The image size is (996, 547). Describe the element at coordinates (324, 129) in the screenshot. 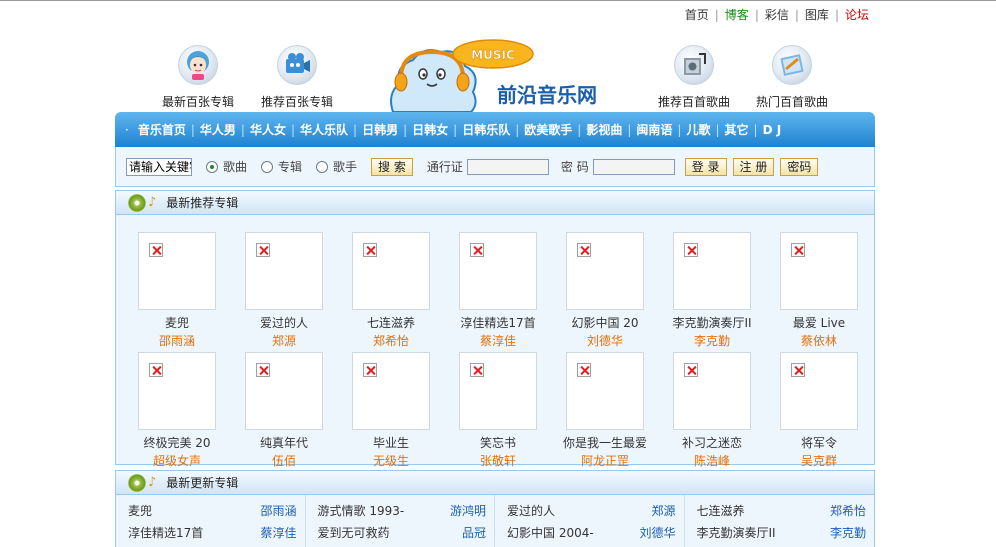

I see `nav-item-chinese-band: 华人乐队` at that location.